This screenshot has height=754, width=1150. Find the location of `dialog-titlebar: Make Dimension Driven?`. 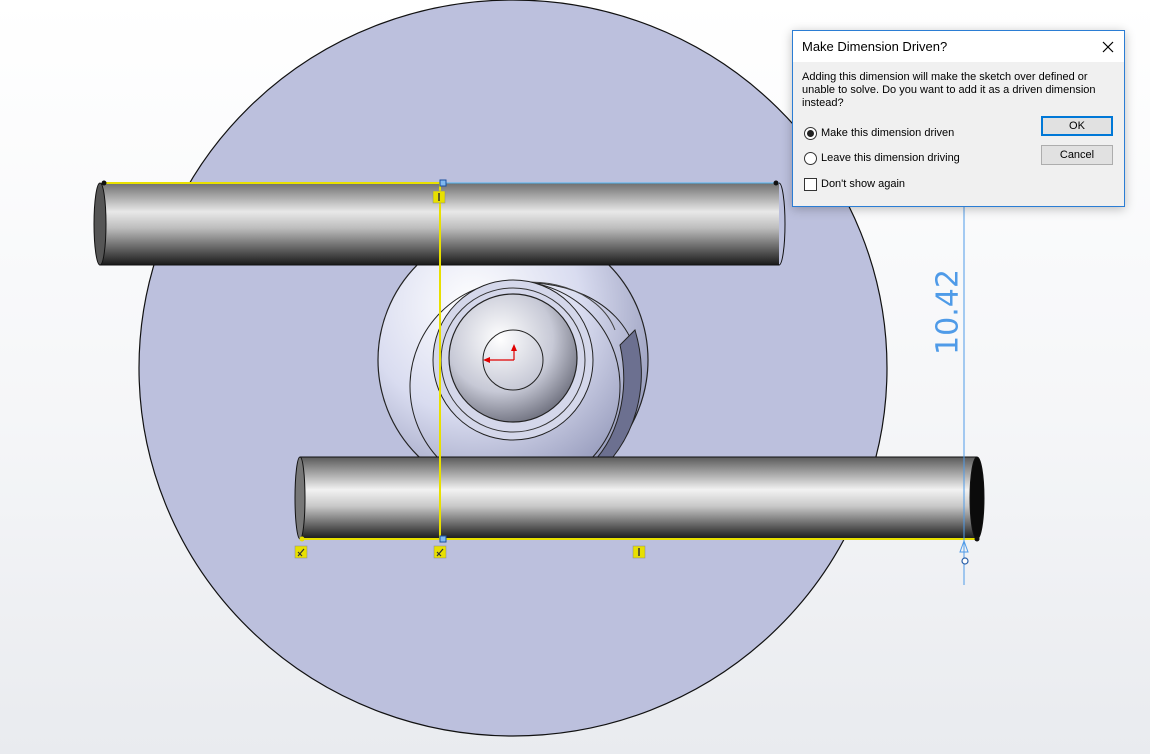

dialog-titlebar: Make Dimension Driven? is located at coordinates (958, 46).